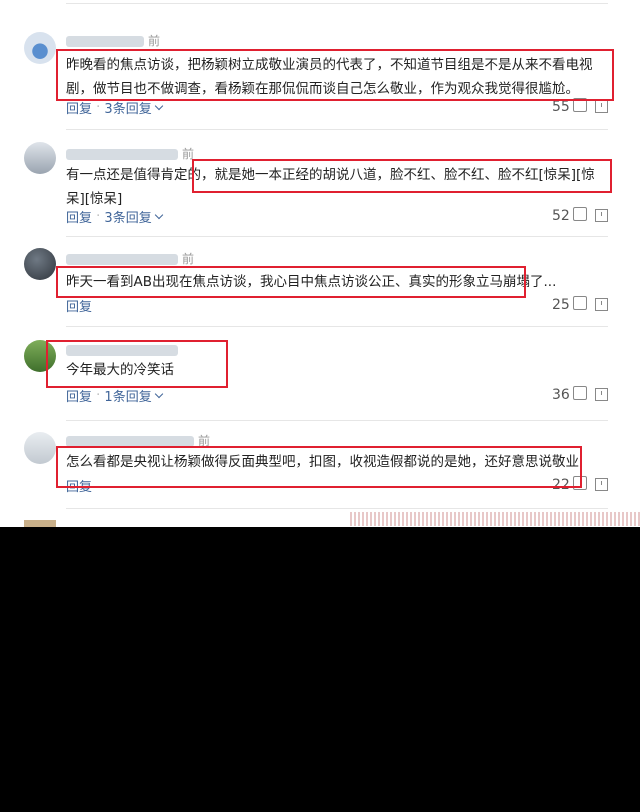 The image size is (640, 812). I want to click on comment-actions: 回复 · 1条回复, so click(114, 395).